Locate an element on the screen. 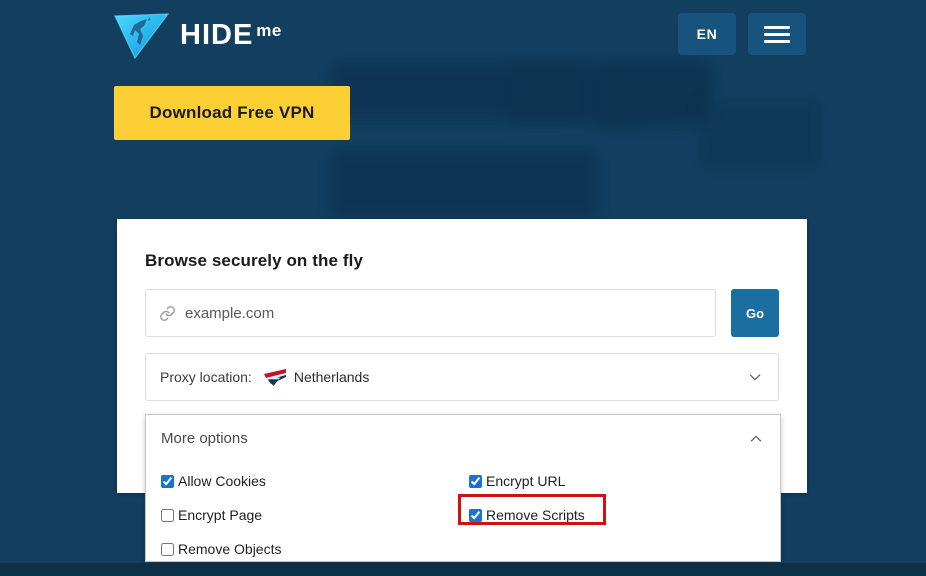 Image resolution: width=926 pixels, height=576 pixels. netherlands-flag-icon is located at coordinates (274, 377).